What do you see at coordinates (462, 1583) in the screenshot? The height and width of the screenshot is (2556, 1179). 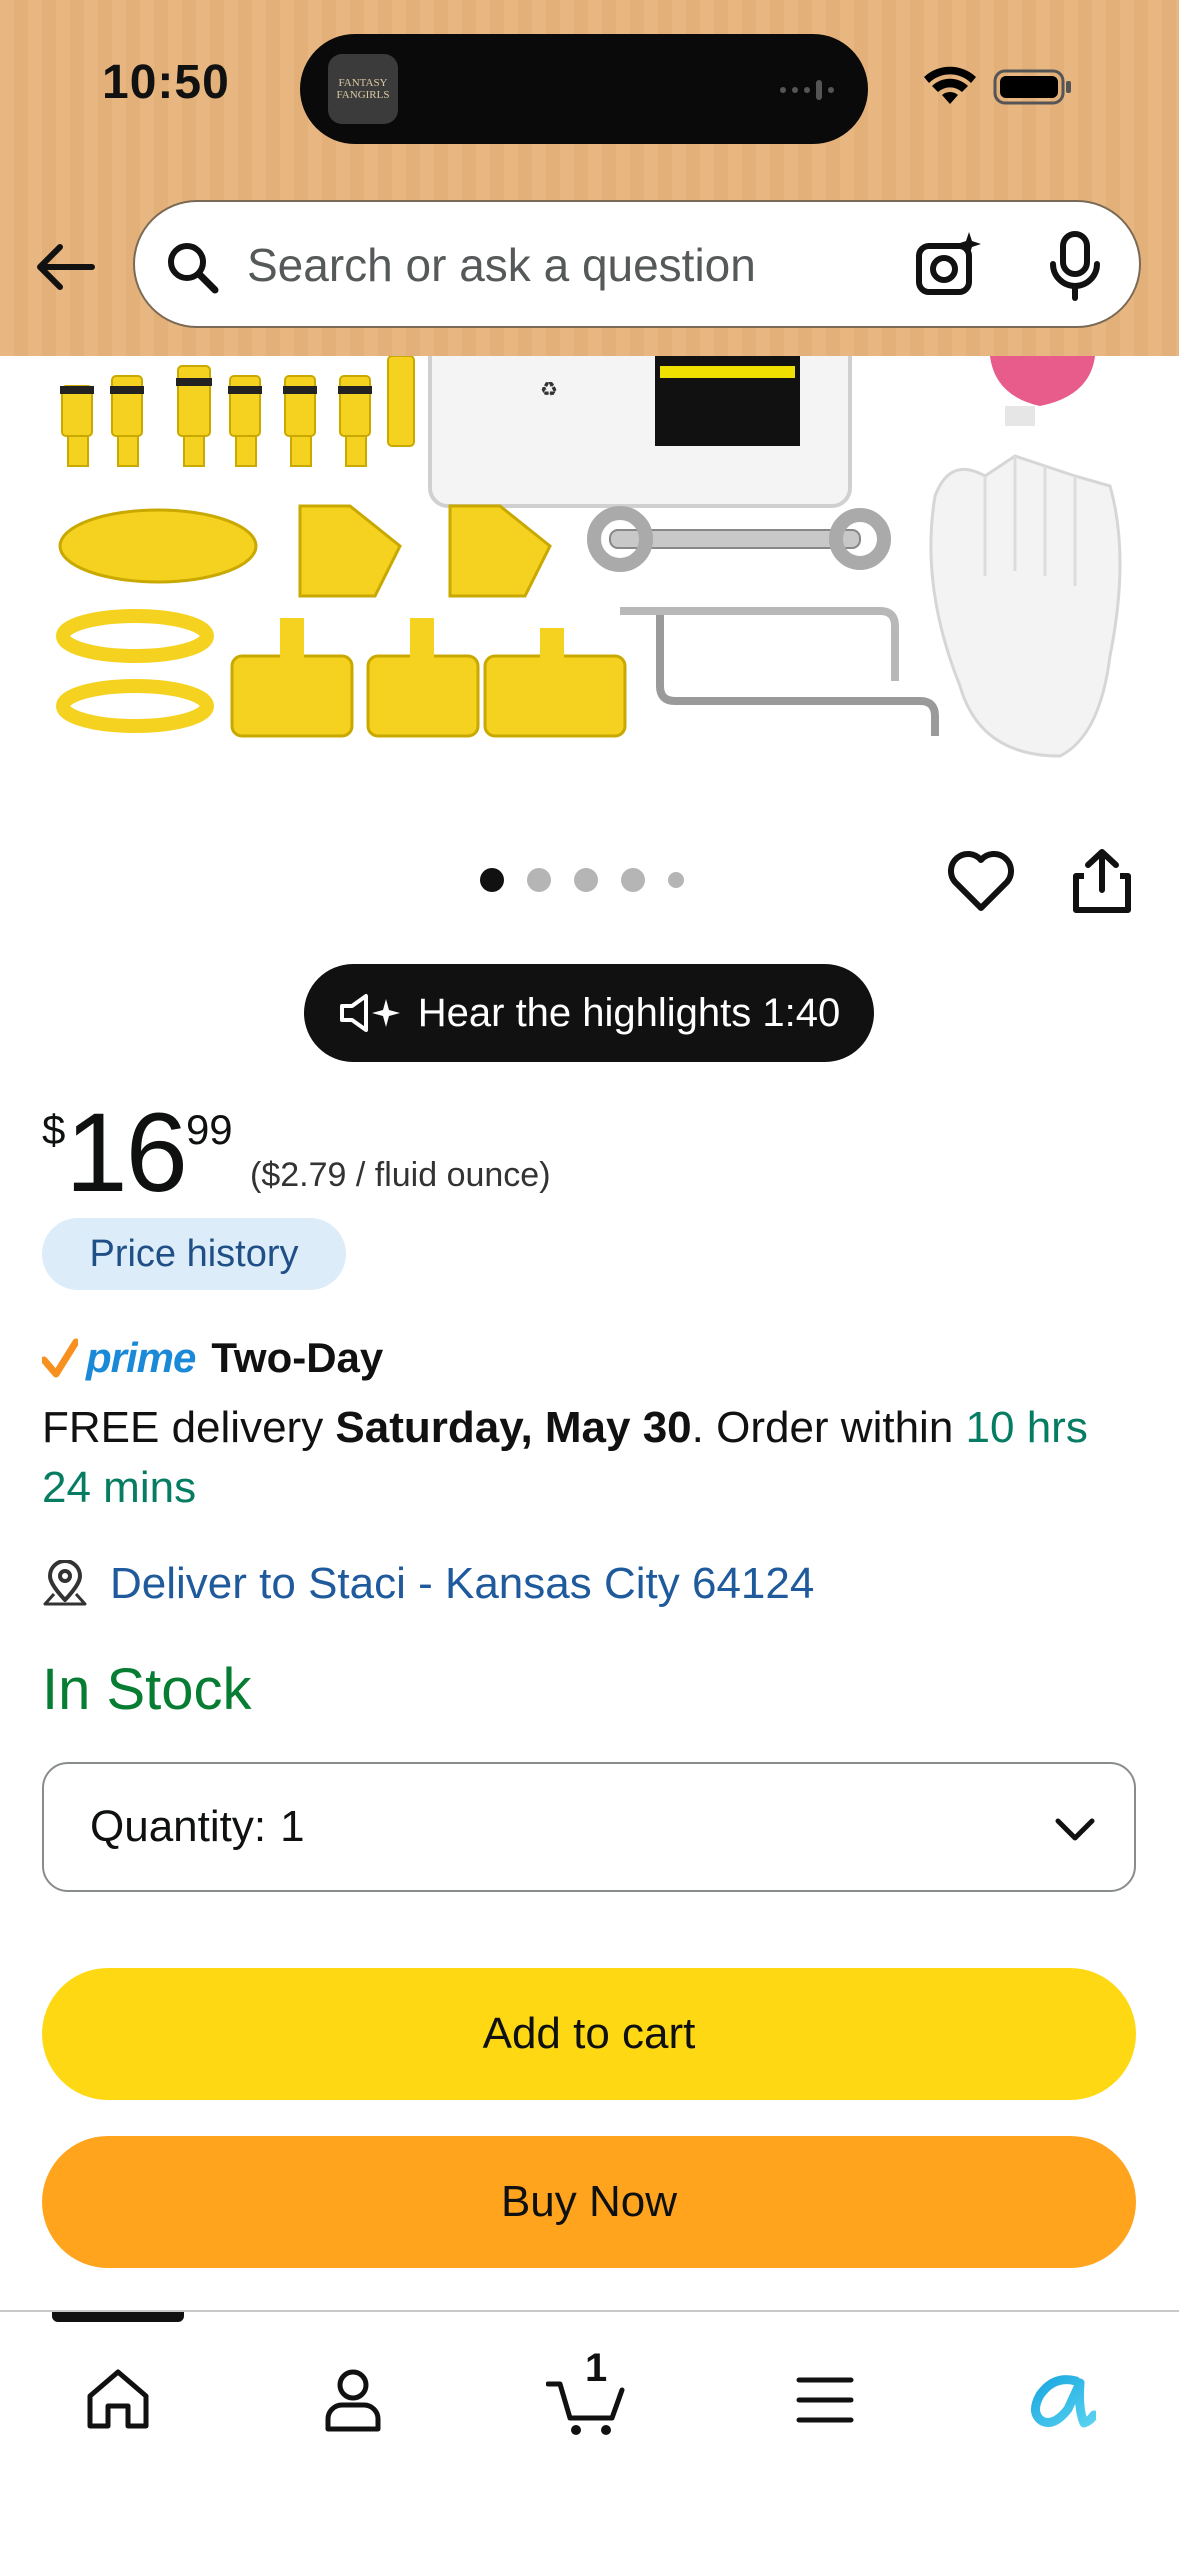 I see `deliver-to-label: Deliver to Staci - Kansas City 64124` at bounding box center [462, 1583].